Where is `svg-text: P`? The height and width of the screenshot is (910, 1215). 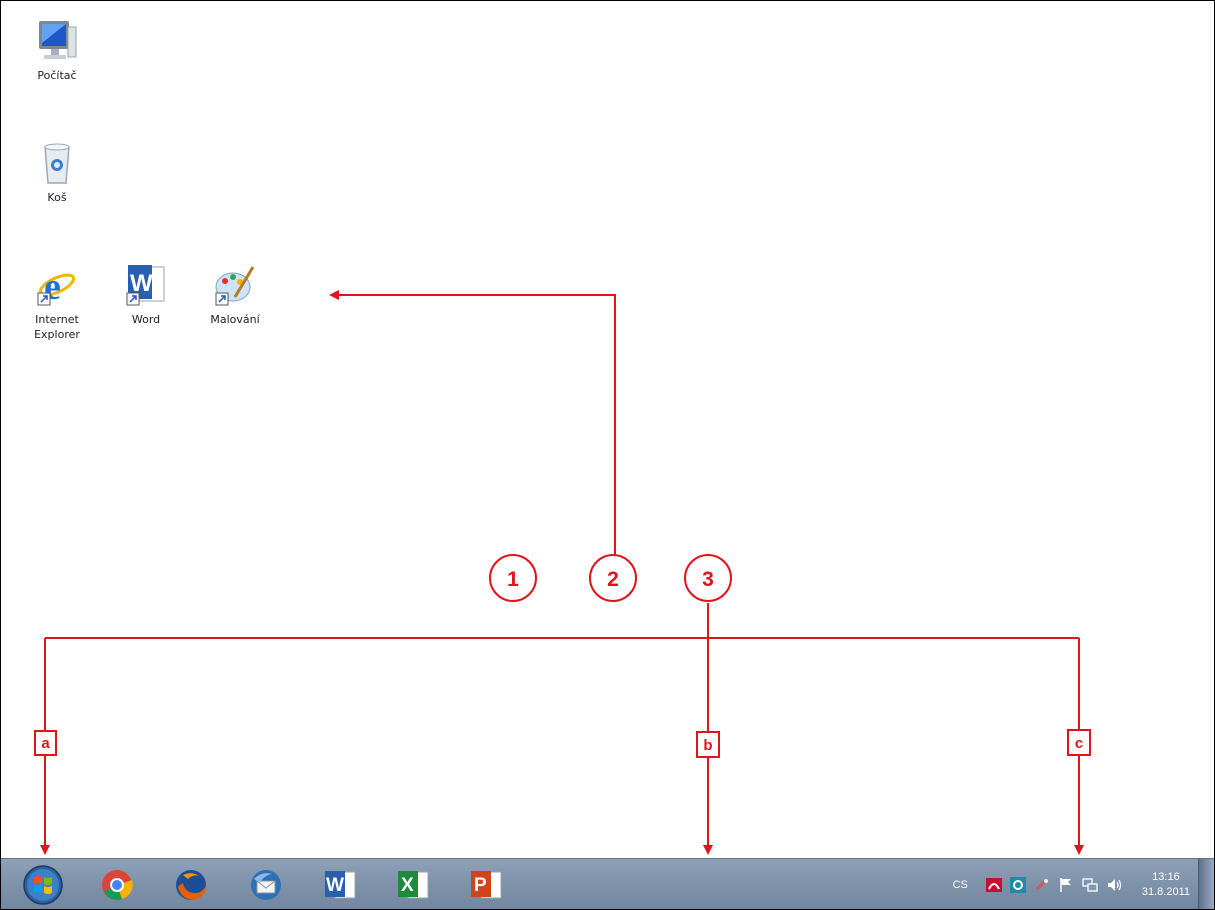 svg-text: P is located at coordinates (480, 885).